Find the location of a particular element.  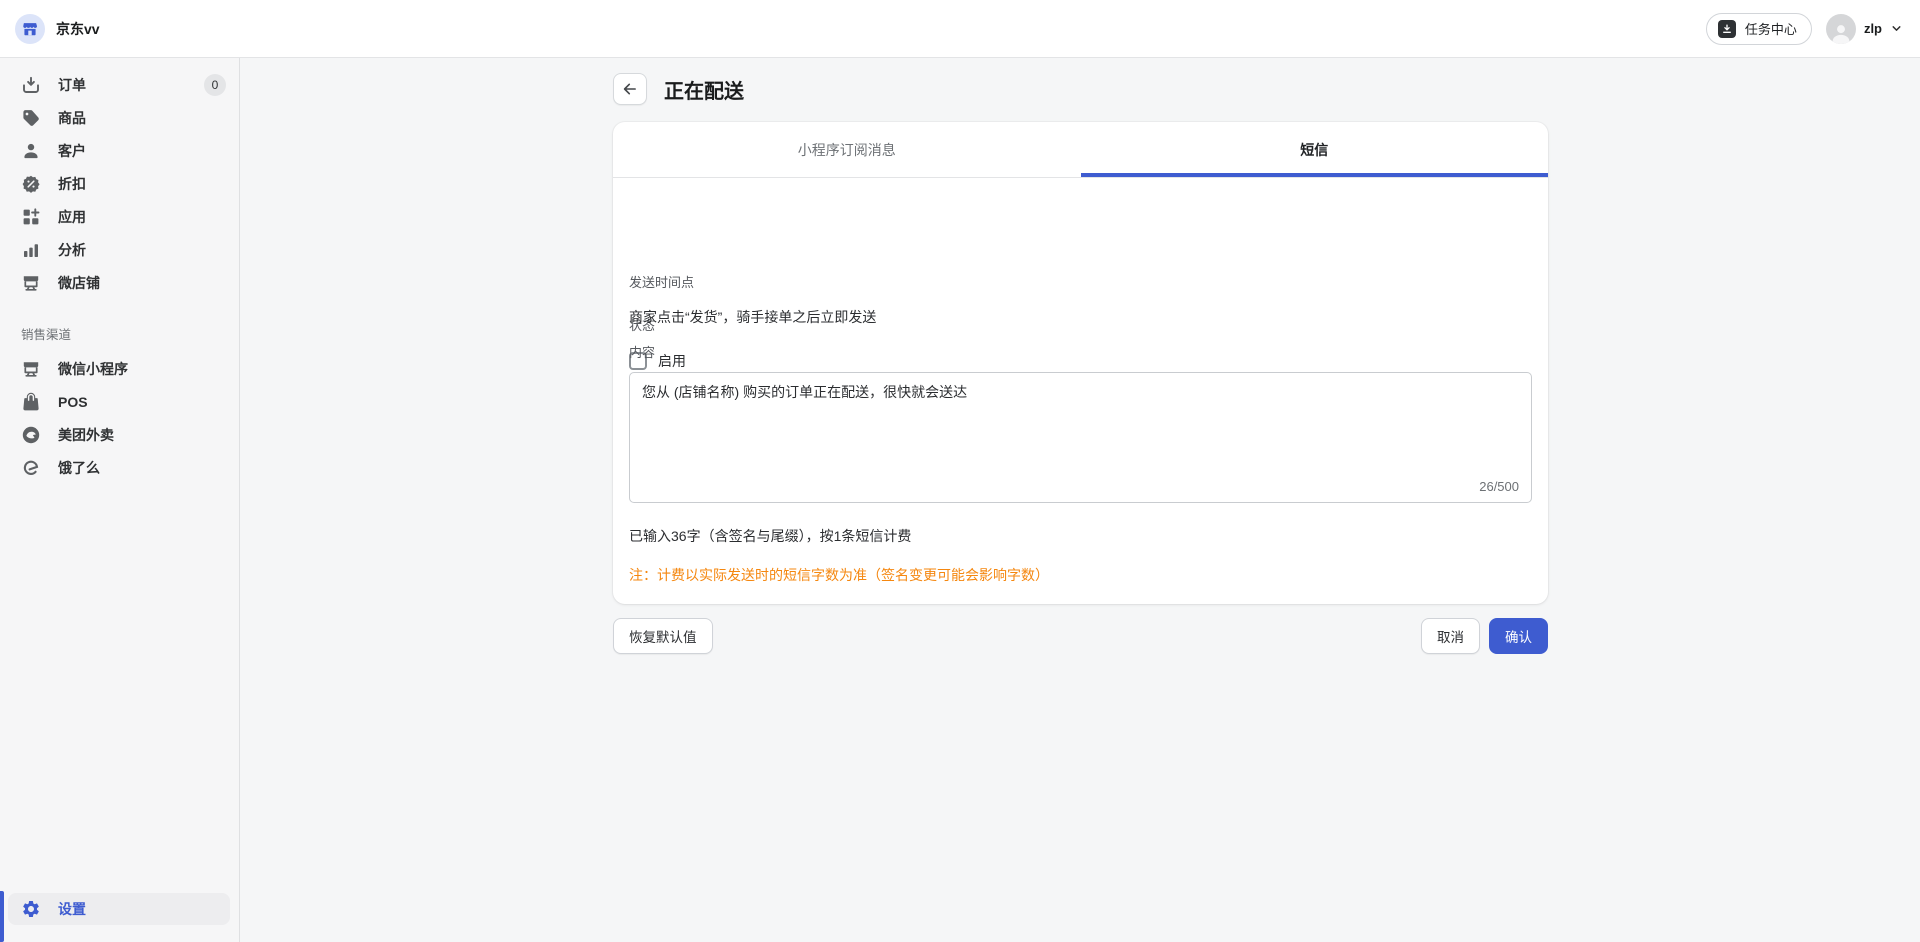

active-indicator-bar is located at coordinates (2, 916).